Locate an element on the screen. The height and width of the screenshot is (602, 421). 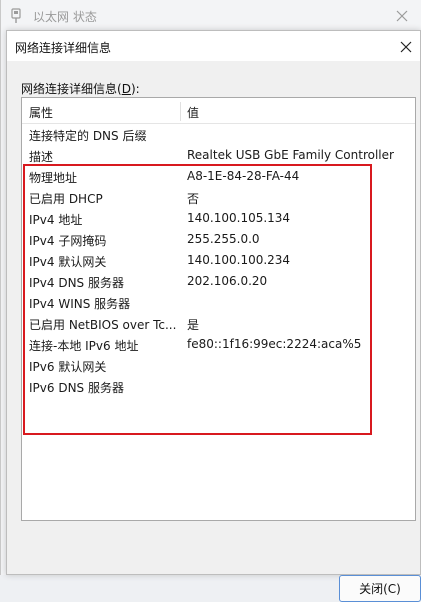
table-row: IPv4 子网掩码 255.255.0.0 is located at coordinates (218, 239).